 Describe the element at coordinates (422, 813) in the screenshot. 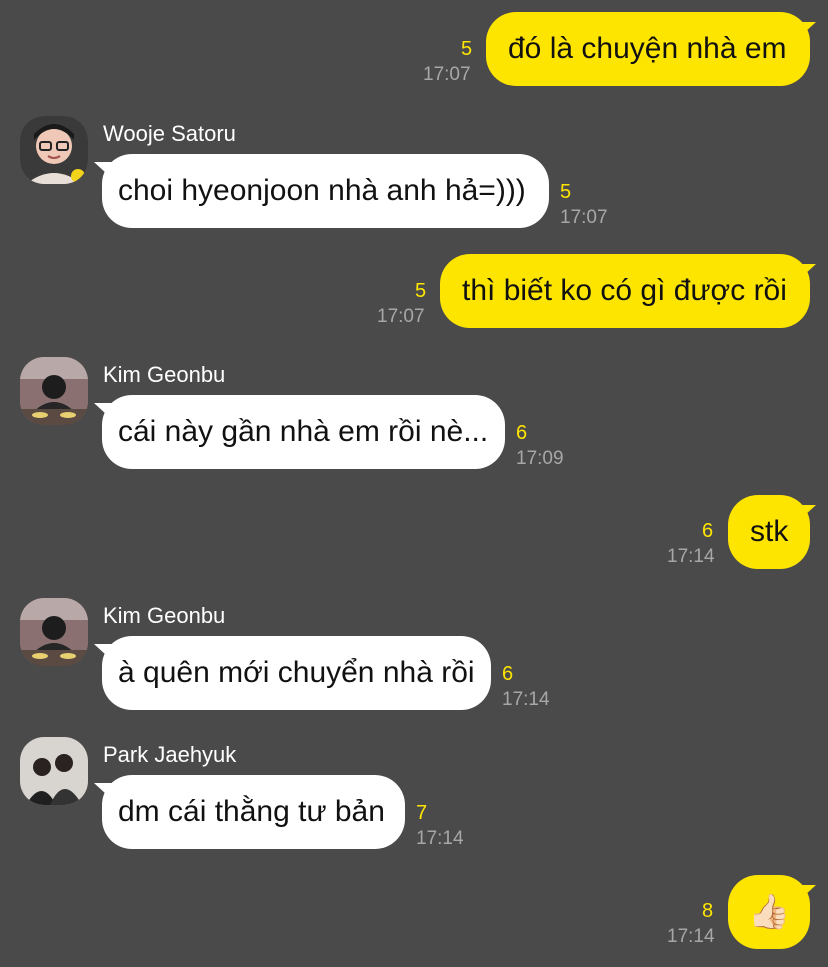

I see `unread-count: 7` at that location.